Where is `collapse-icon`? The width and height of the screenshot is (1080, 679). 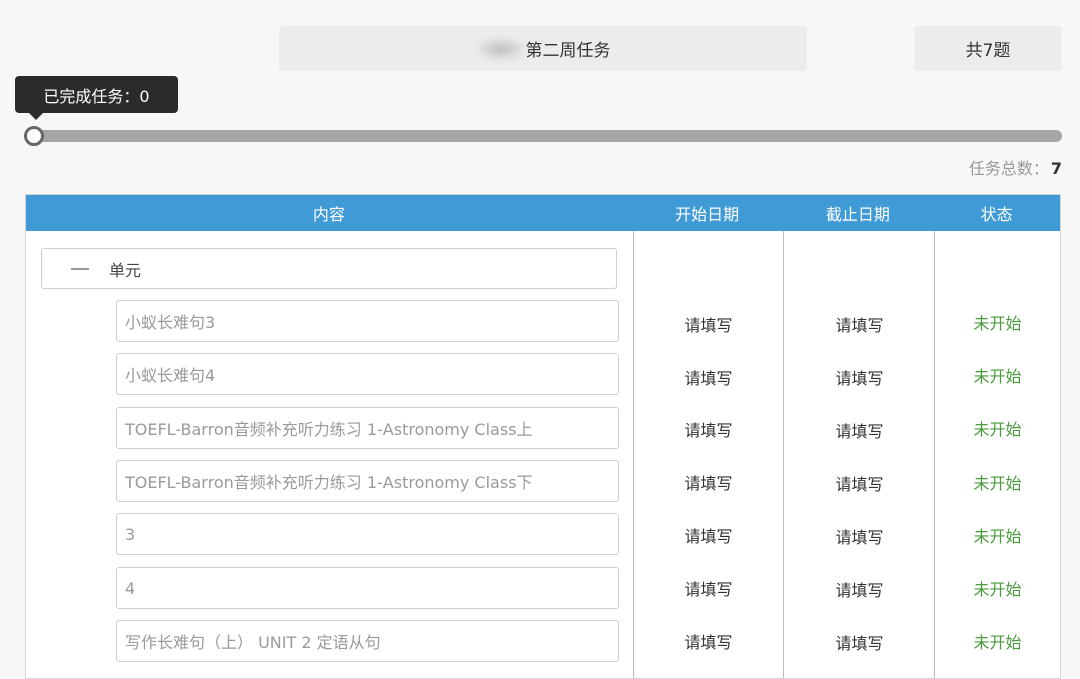
collapse-icon is located at coordinates (80, 268).